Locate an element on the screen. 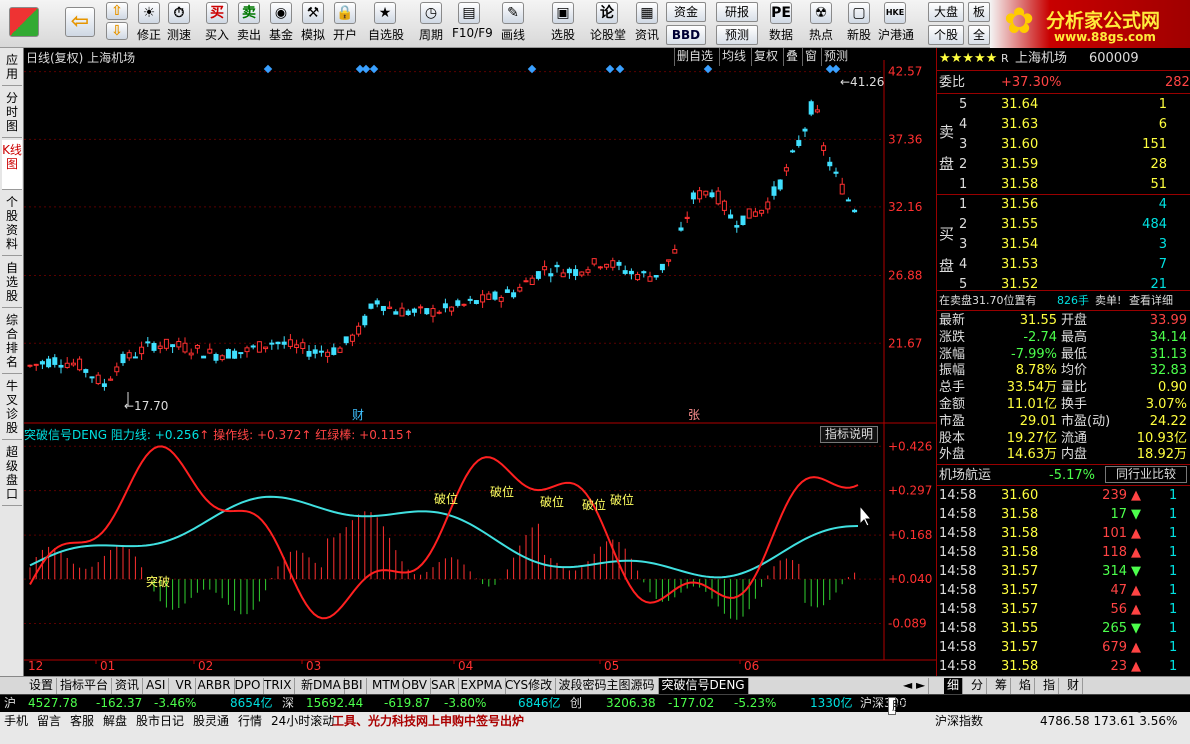 This screenshot has width=1190, height=744. toolbar-button-16: ▢ 新股 is located at coordinates (859, 24).